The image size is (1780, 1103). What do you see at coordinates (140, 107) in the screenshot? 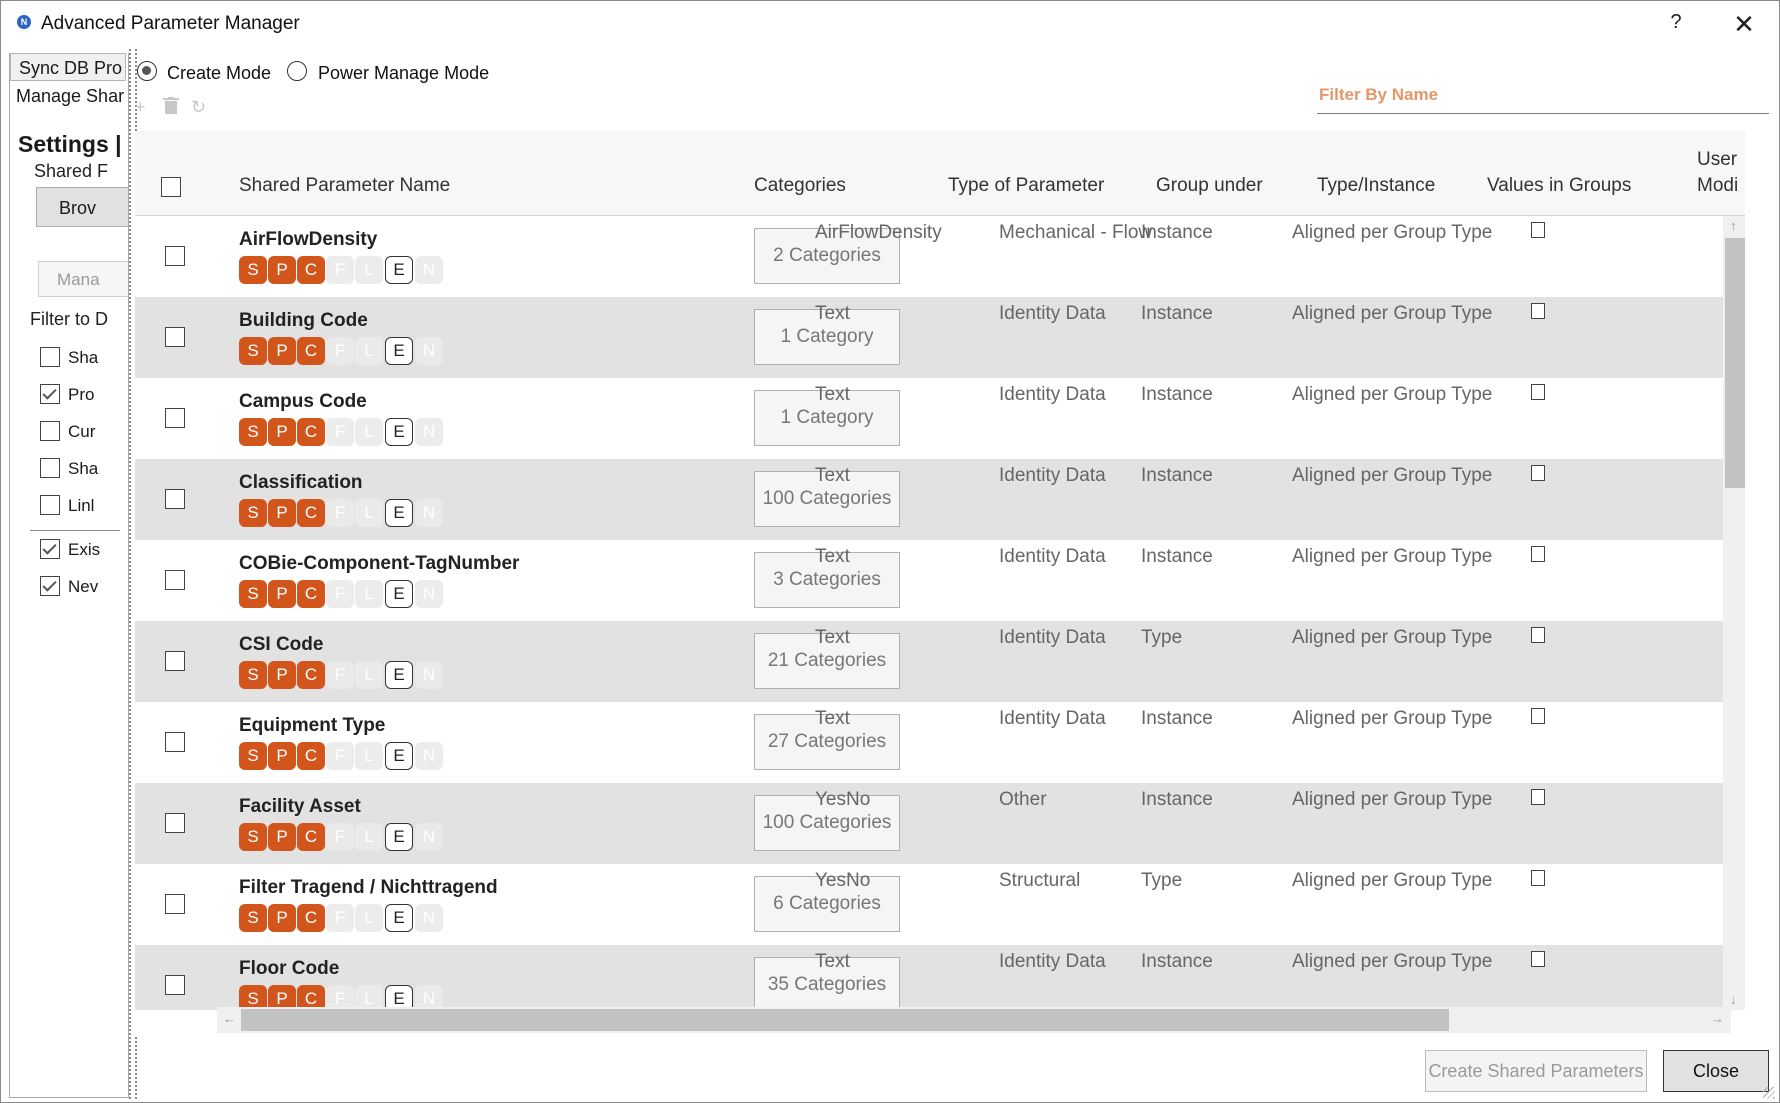
I see `plus-icon: +` at bounding box center [140, 107].